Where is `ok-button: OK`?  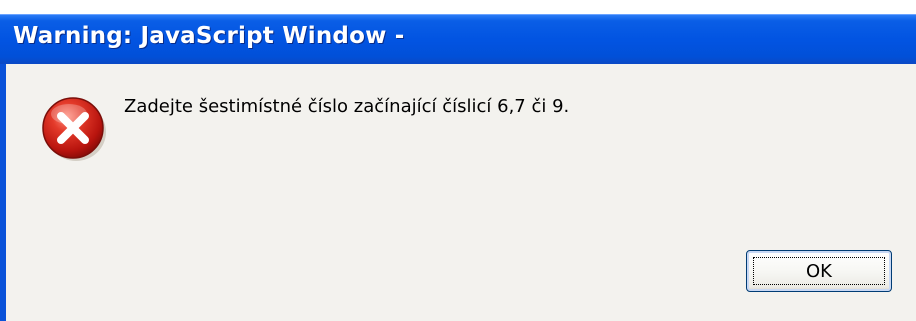
ok-button: OK is located at coordinates (819, 271).